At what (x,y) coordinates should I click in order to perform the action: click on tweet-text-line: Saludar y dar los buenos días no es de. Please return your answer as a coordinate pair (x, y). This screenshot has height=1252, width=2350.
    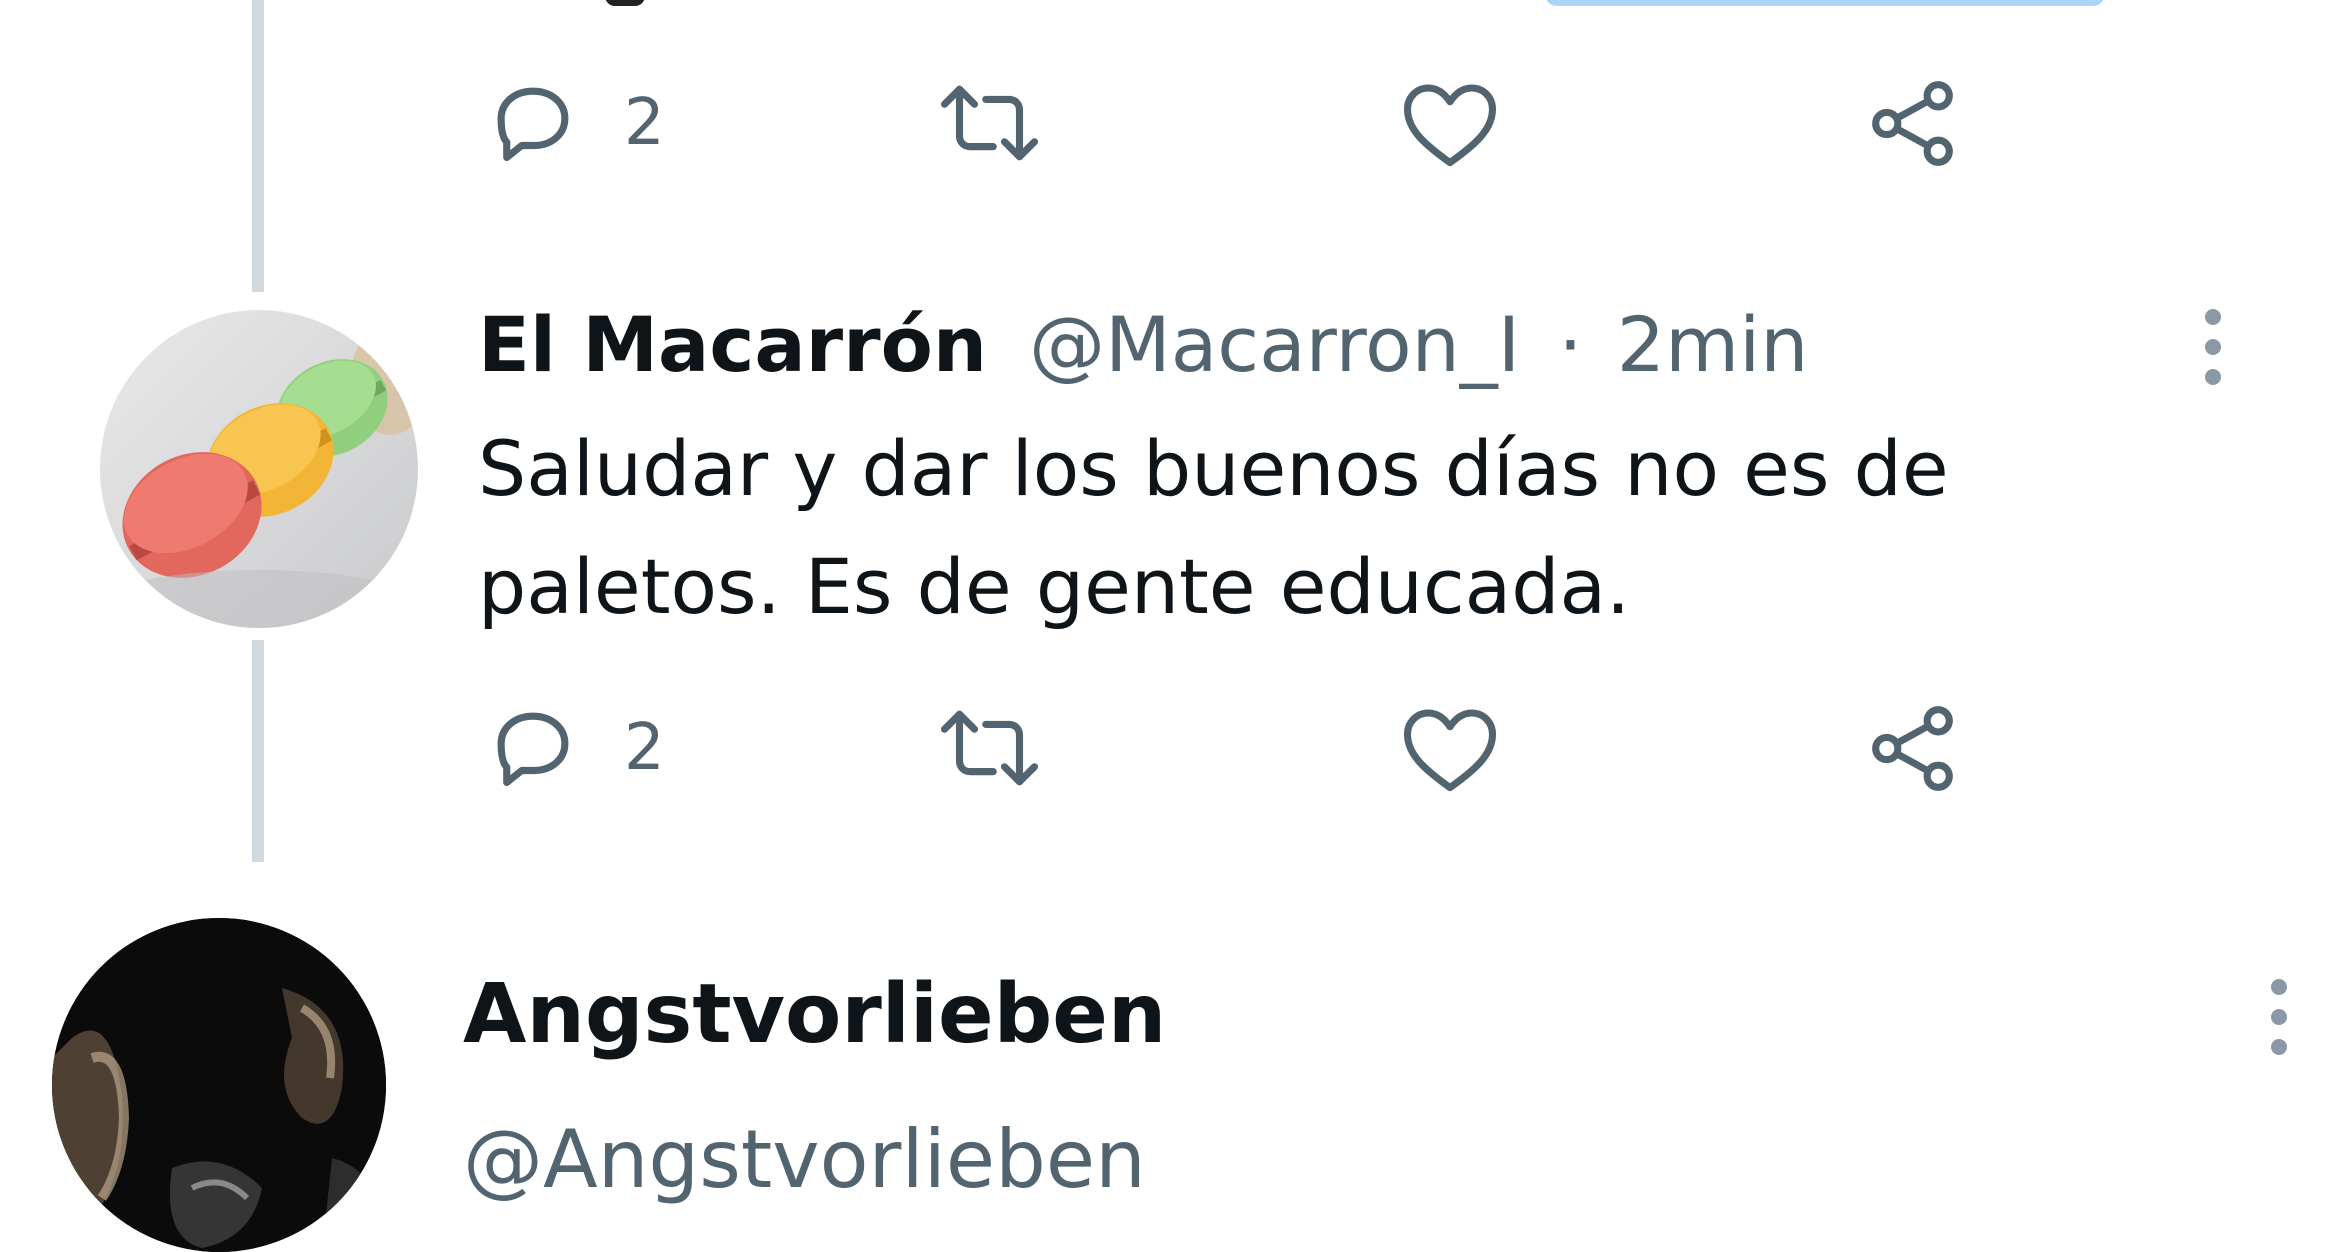
    Looking at the image, I should click on (1213, 468).